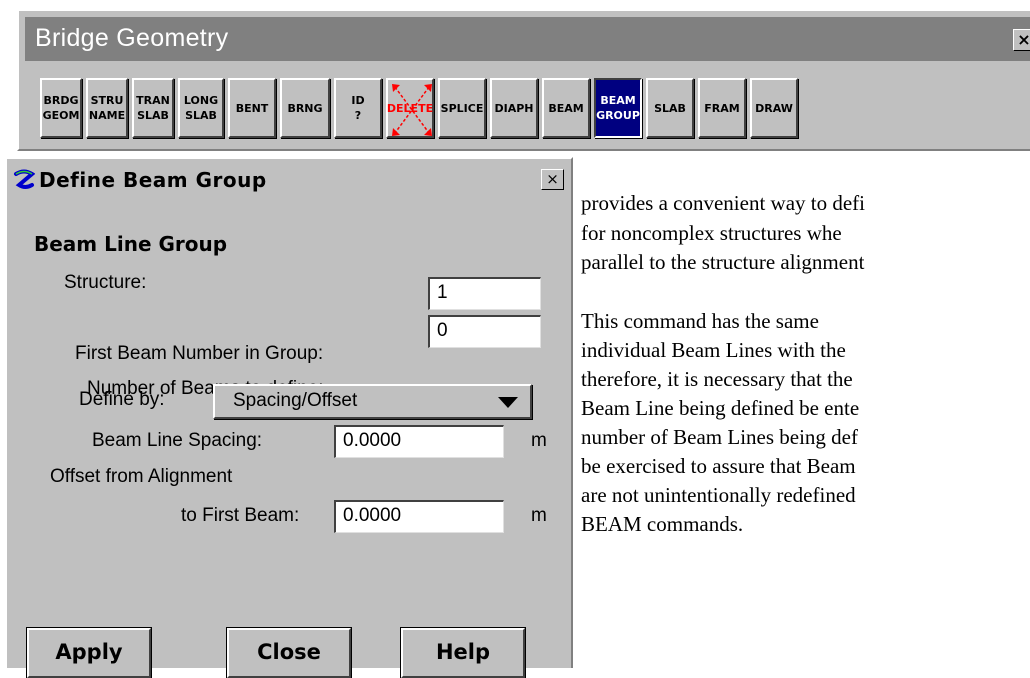  What do you see at coordinates (720, 408) in the screenshot?
I see `doc-line: Beam Line being defined be ente` at bounding box center [720, 408].